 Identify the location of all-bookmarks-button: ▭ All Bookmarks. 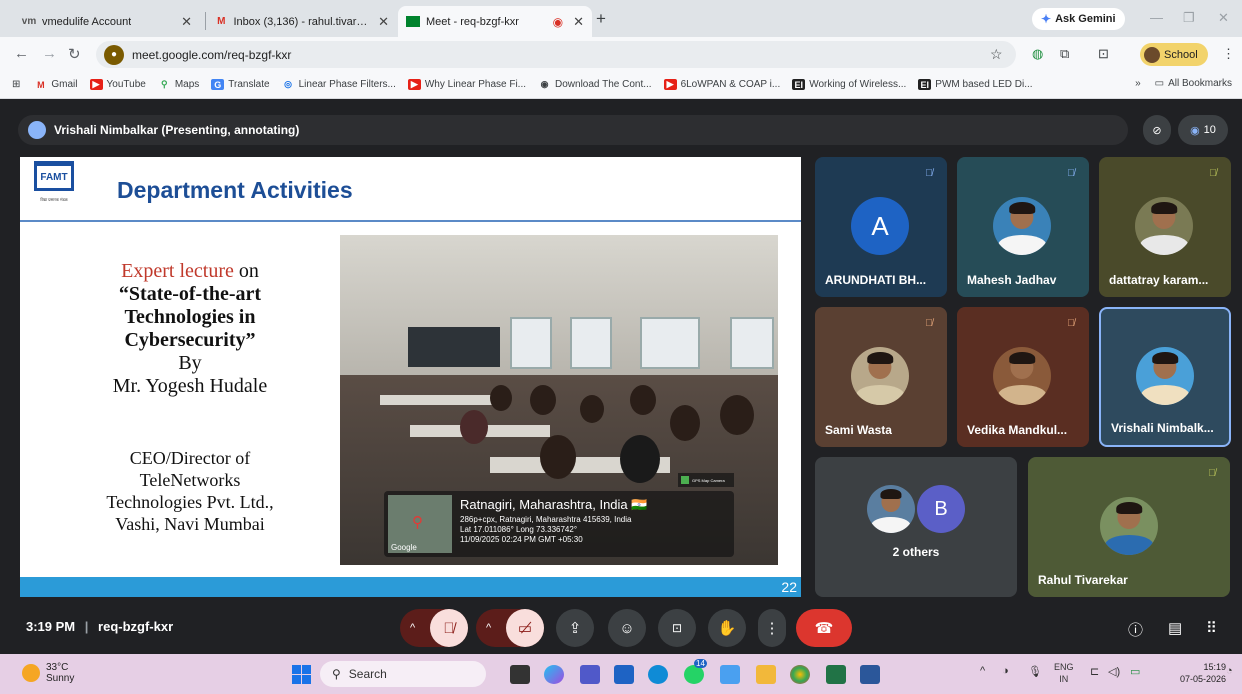
(1193, 83).